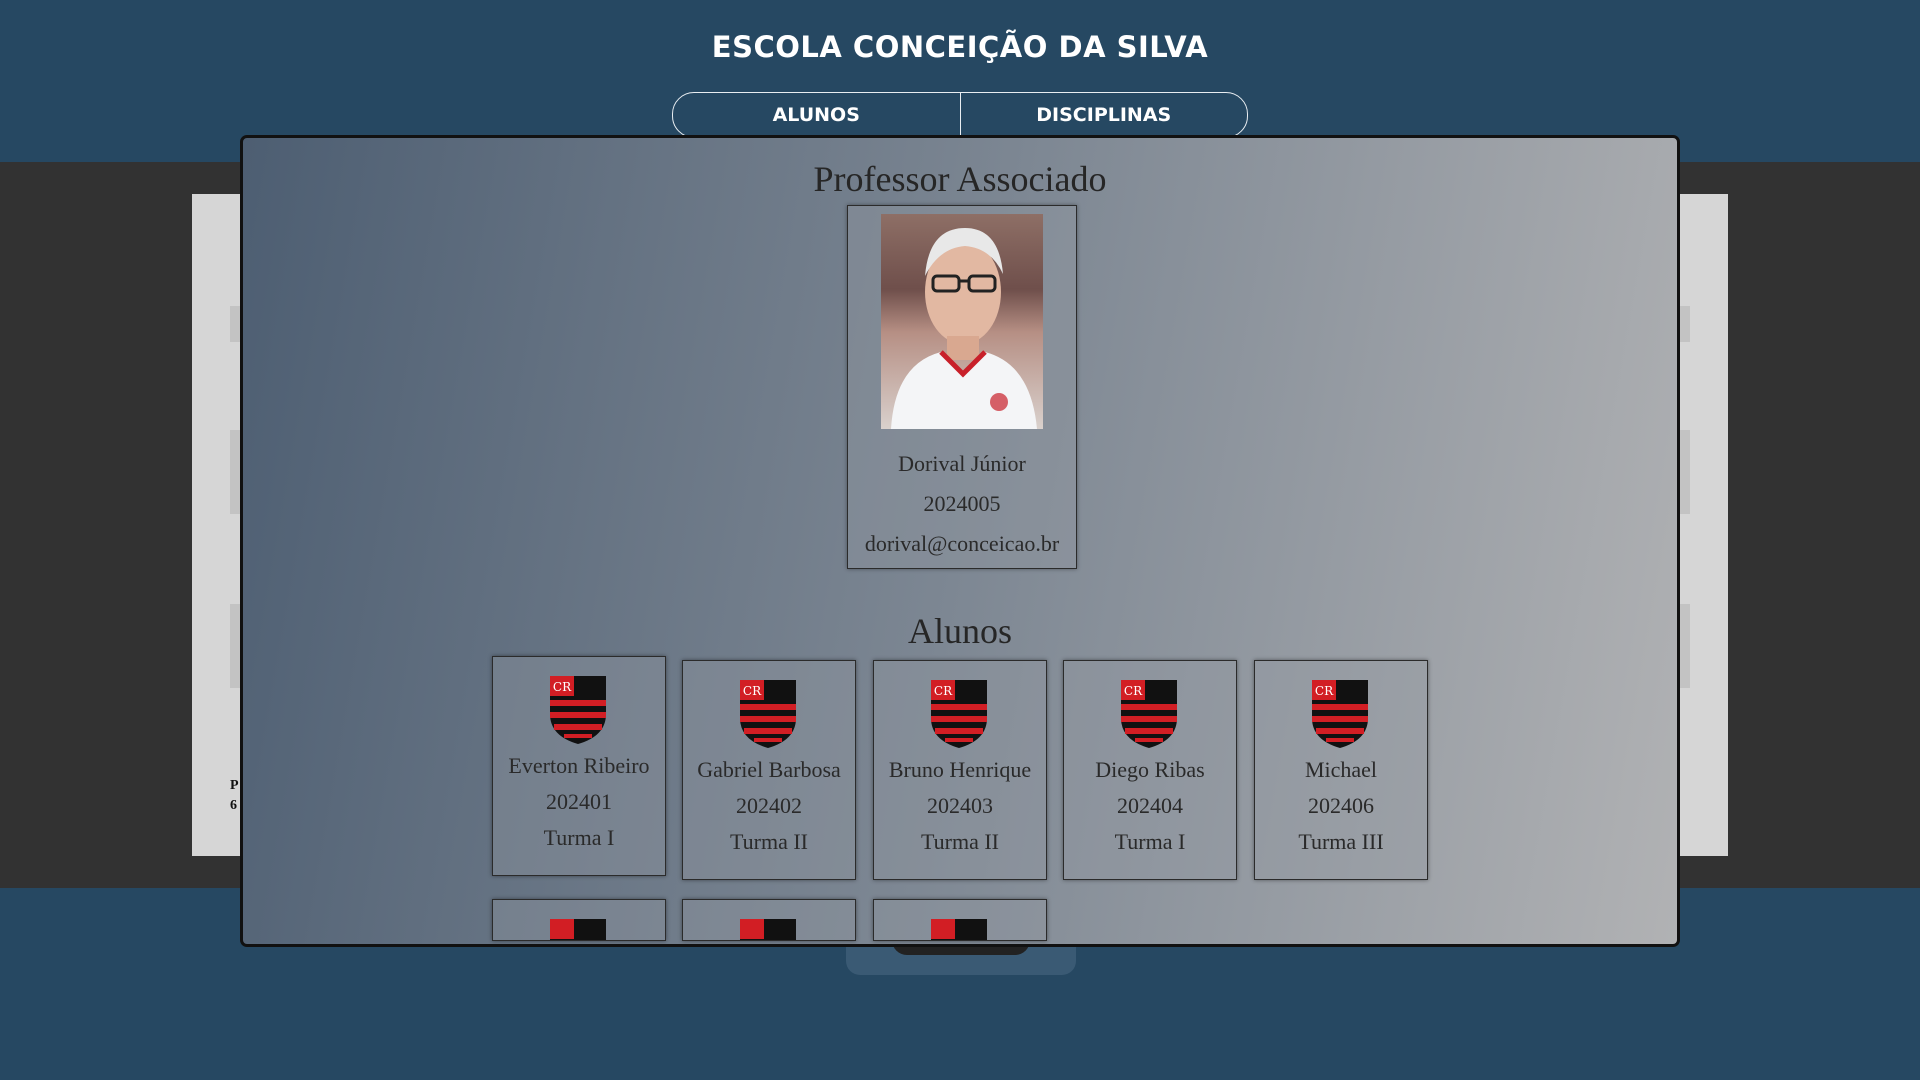 The image size is (1920, 1080). Describe the element at coordinates (960, 805) in the screenshot. I see `student-id: 202403` at that location.